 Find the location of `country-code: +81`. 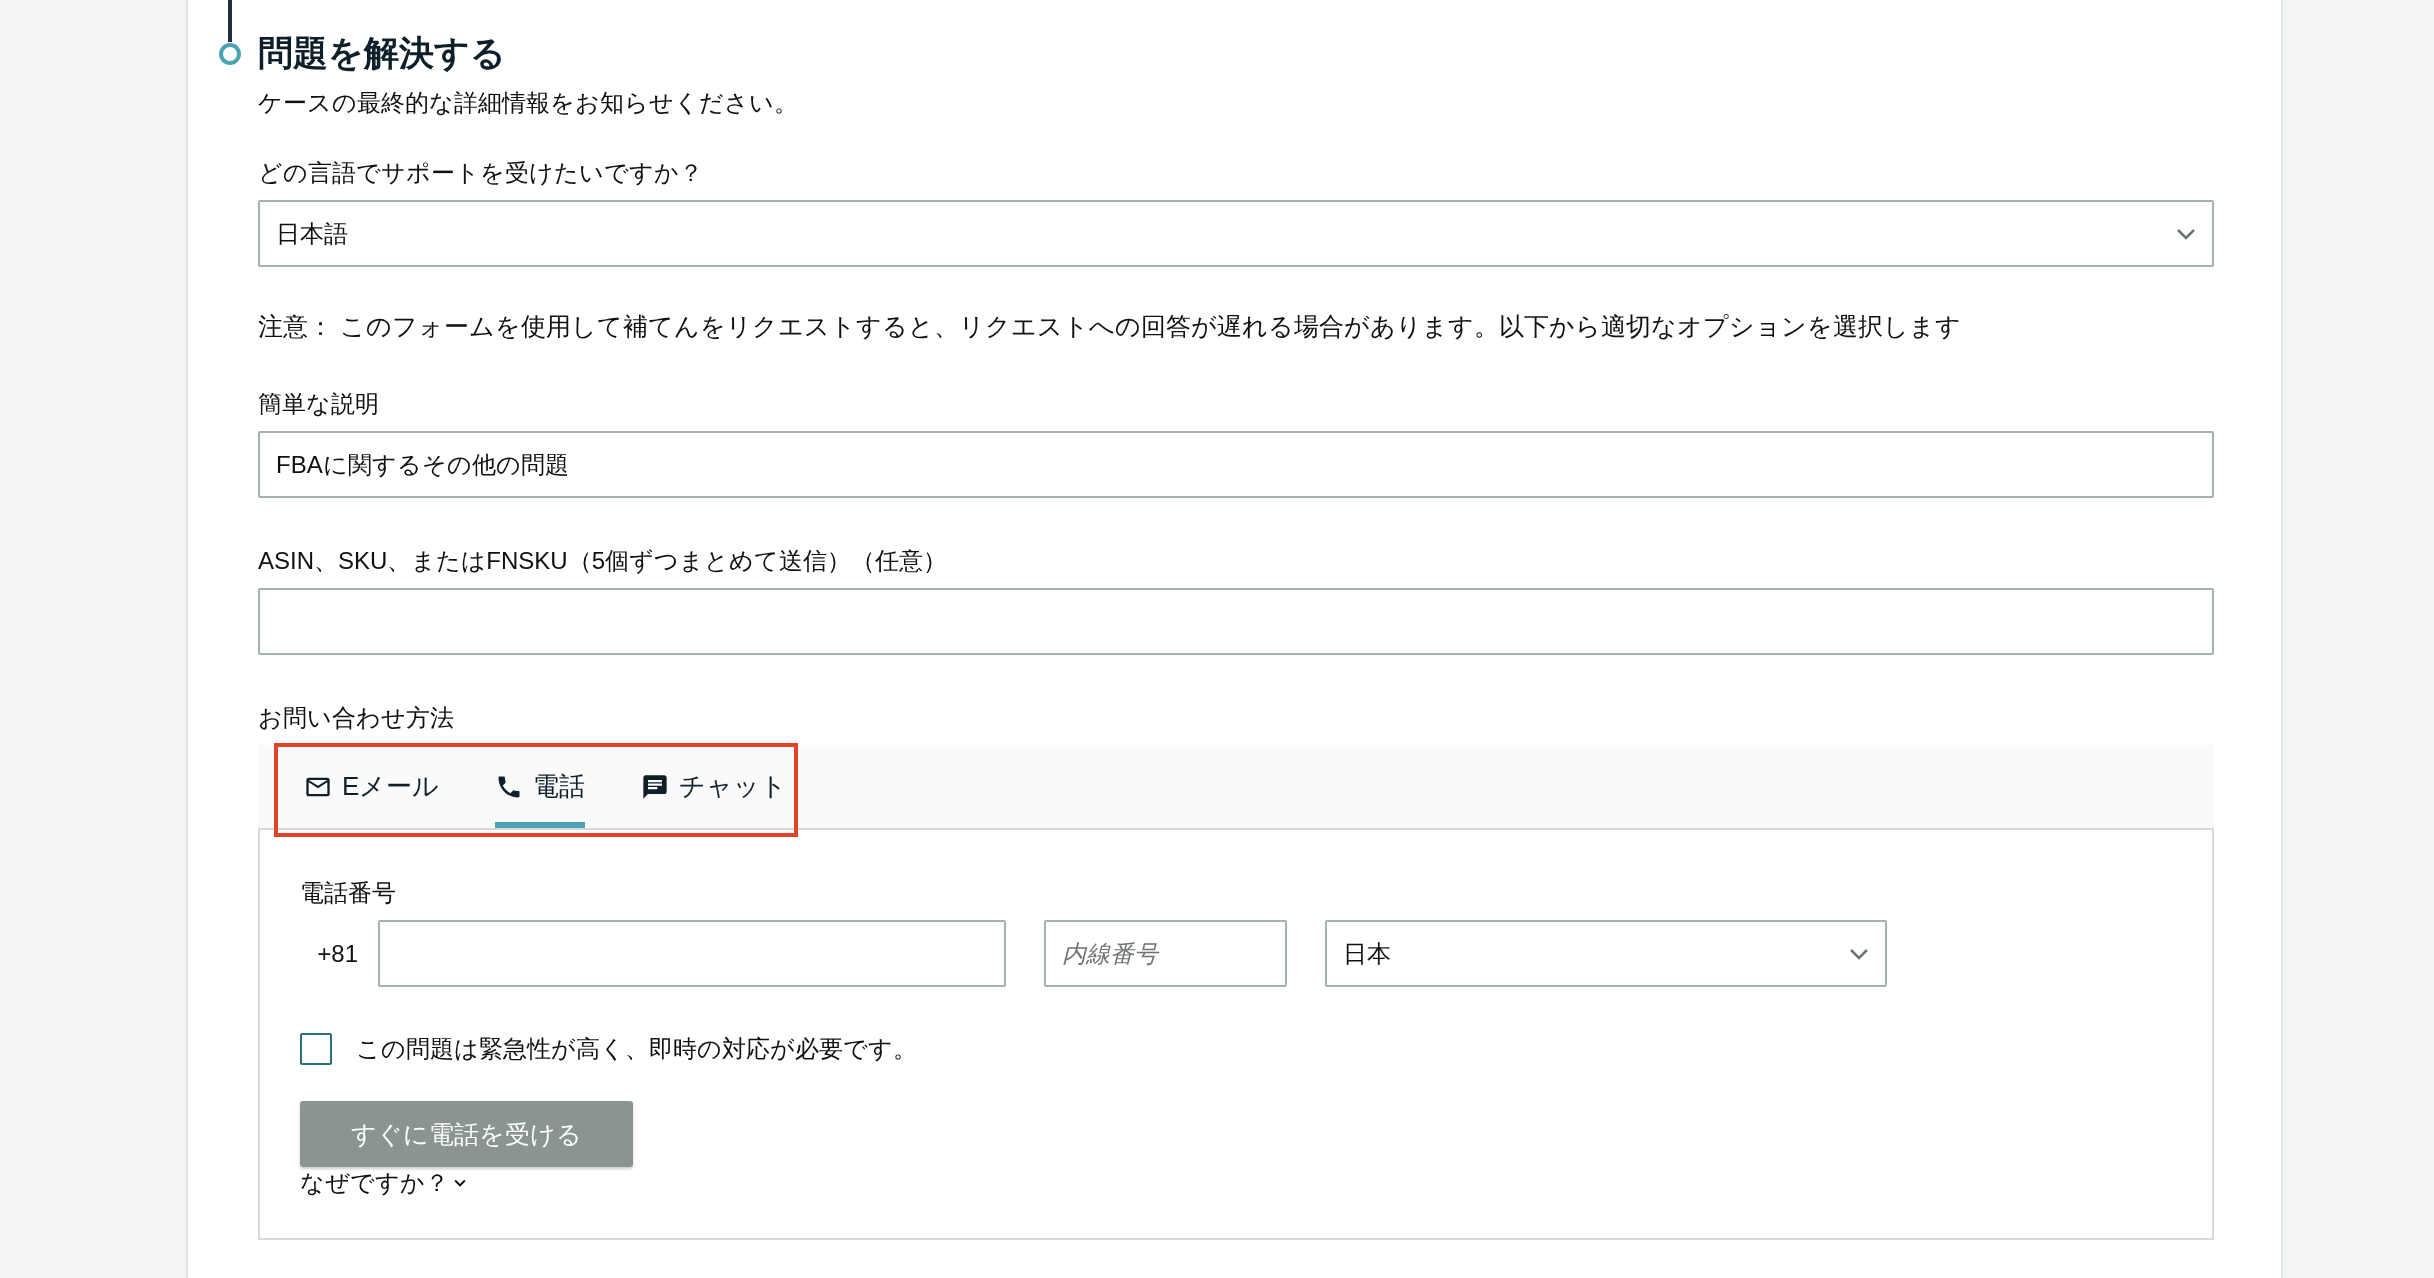

country-code: +81 is located at coordinates (337, 953).